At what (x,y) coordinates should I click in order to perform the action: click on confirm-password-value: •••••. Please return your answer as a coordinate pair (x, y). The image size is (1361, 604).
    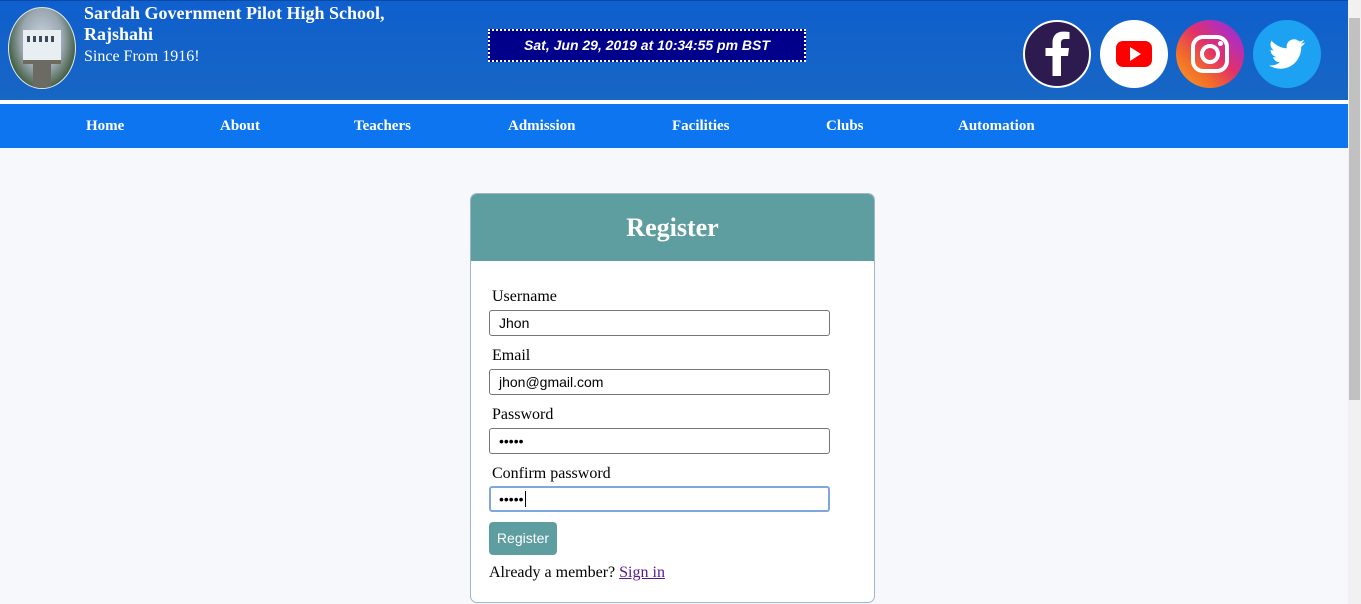
    Looking at the image, I should click on (511, 499).